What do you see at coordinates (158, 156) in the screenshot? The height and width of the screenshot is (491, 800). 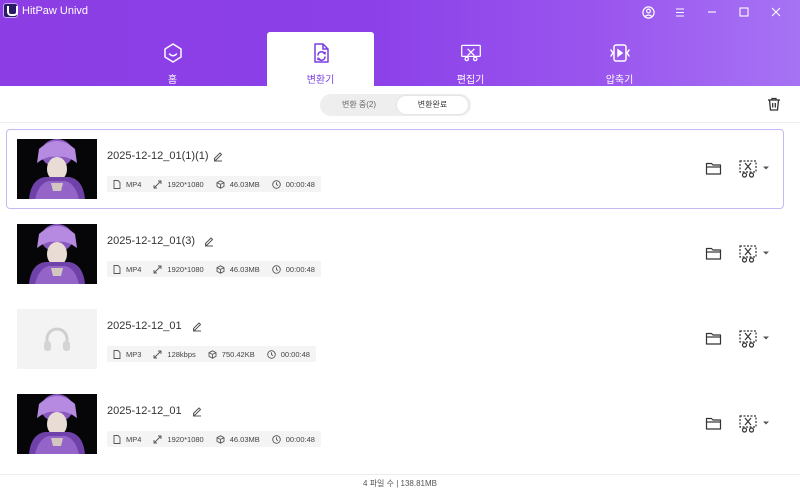 I see `file-name: 2025-12-12_01(1)(1)` at bounding box center [158, 156].